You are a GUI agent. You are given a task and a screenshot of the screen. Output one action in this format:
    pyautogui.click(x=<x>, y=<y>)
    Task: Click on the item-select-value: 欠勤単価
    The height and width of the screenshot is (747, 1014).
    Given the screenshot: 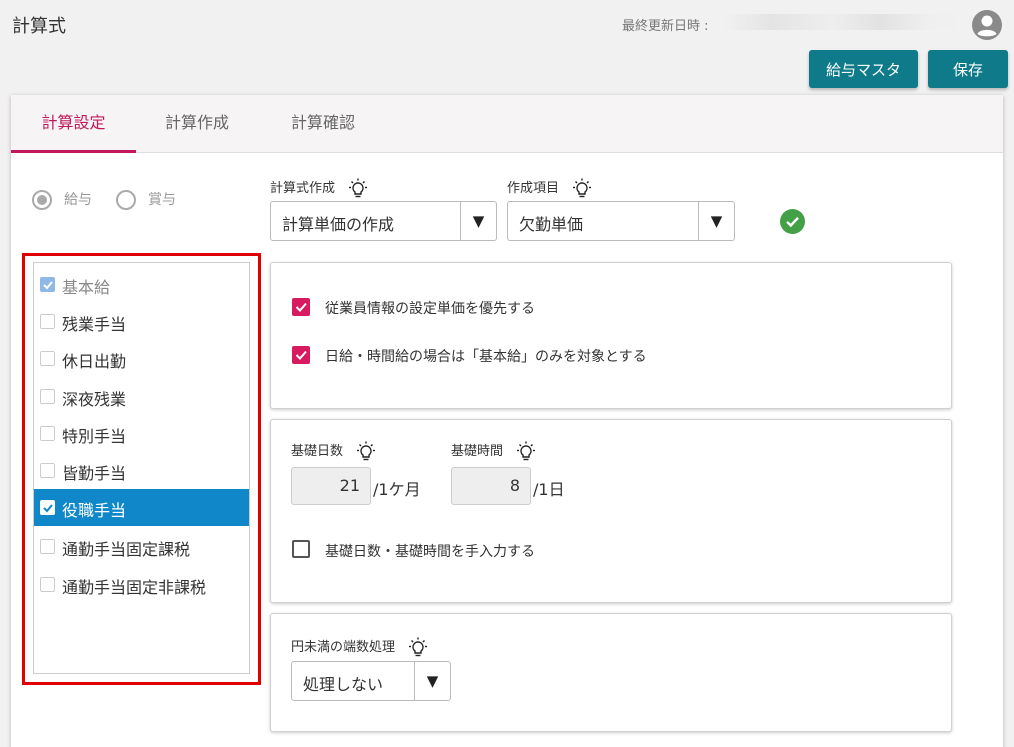 What is the action you would take?
    pyautogui.click(x=551, y=224)
    